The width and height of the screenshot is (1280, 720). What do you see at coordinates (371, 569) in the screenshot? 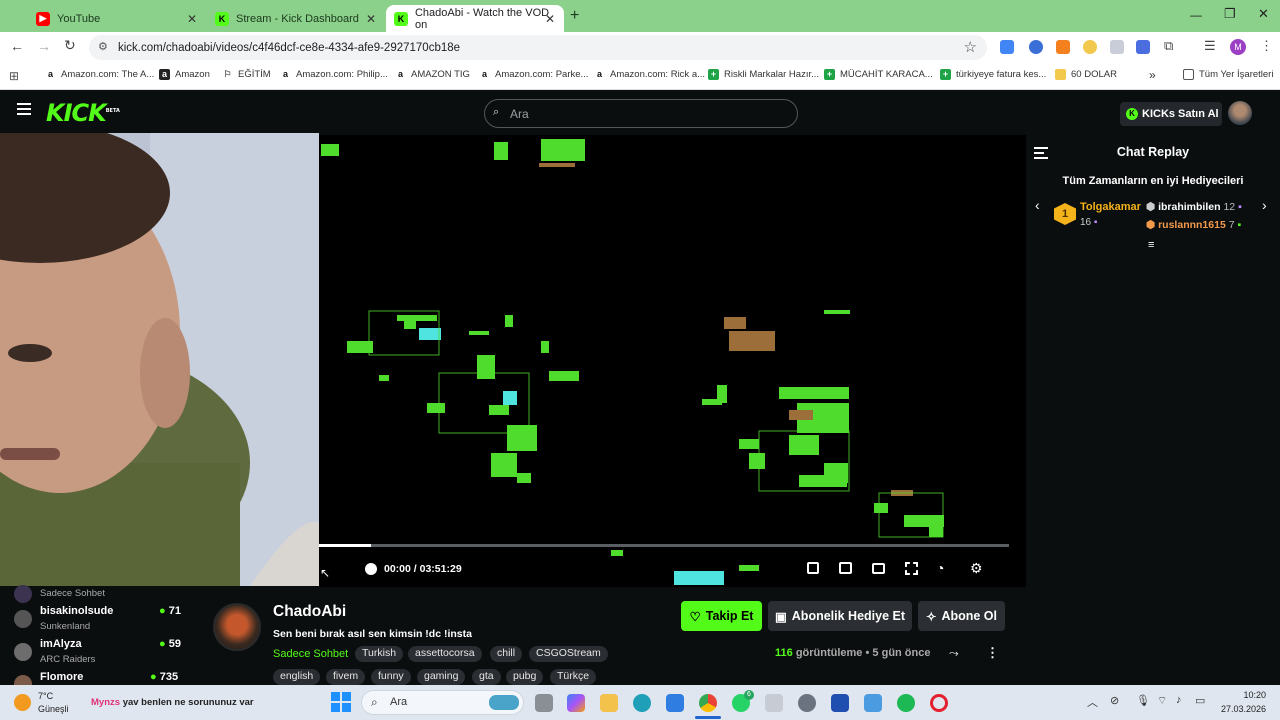
I see `seek-handle` at bounding box center [371, 569].